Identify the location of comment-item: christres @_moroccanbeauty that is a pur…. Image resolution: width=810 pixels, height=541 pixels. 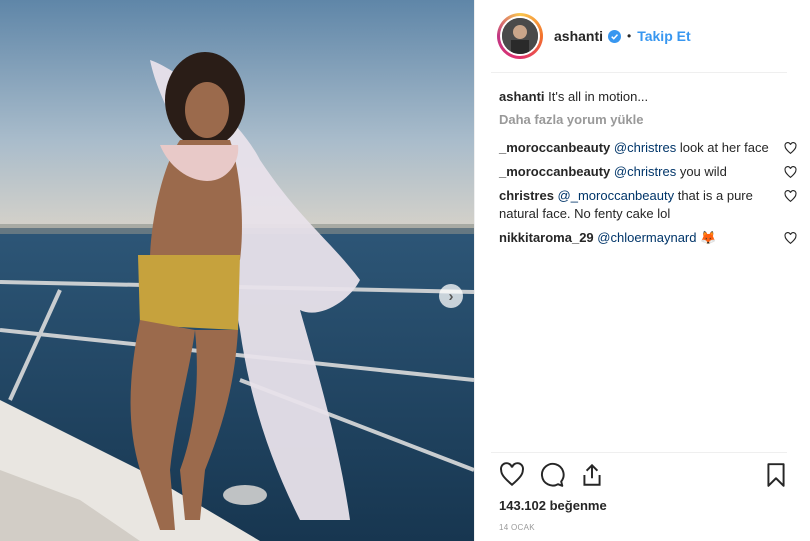
(649, 205).